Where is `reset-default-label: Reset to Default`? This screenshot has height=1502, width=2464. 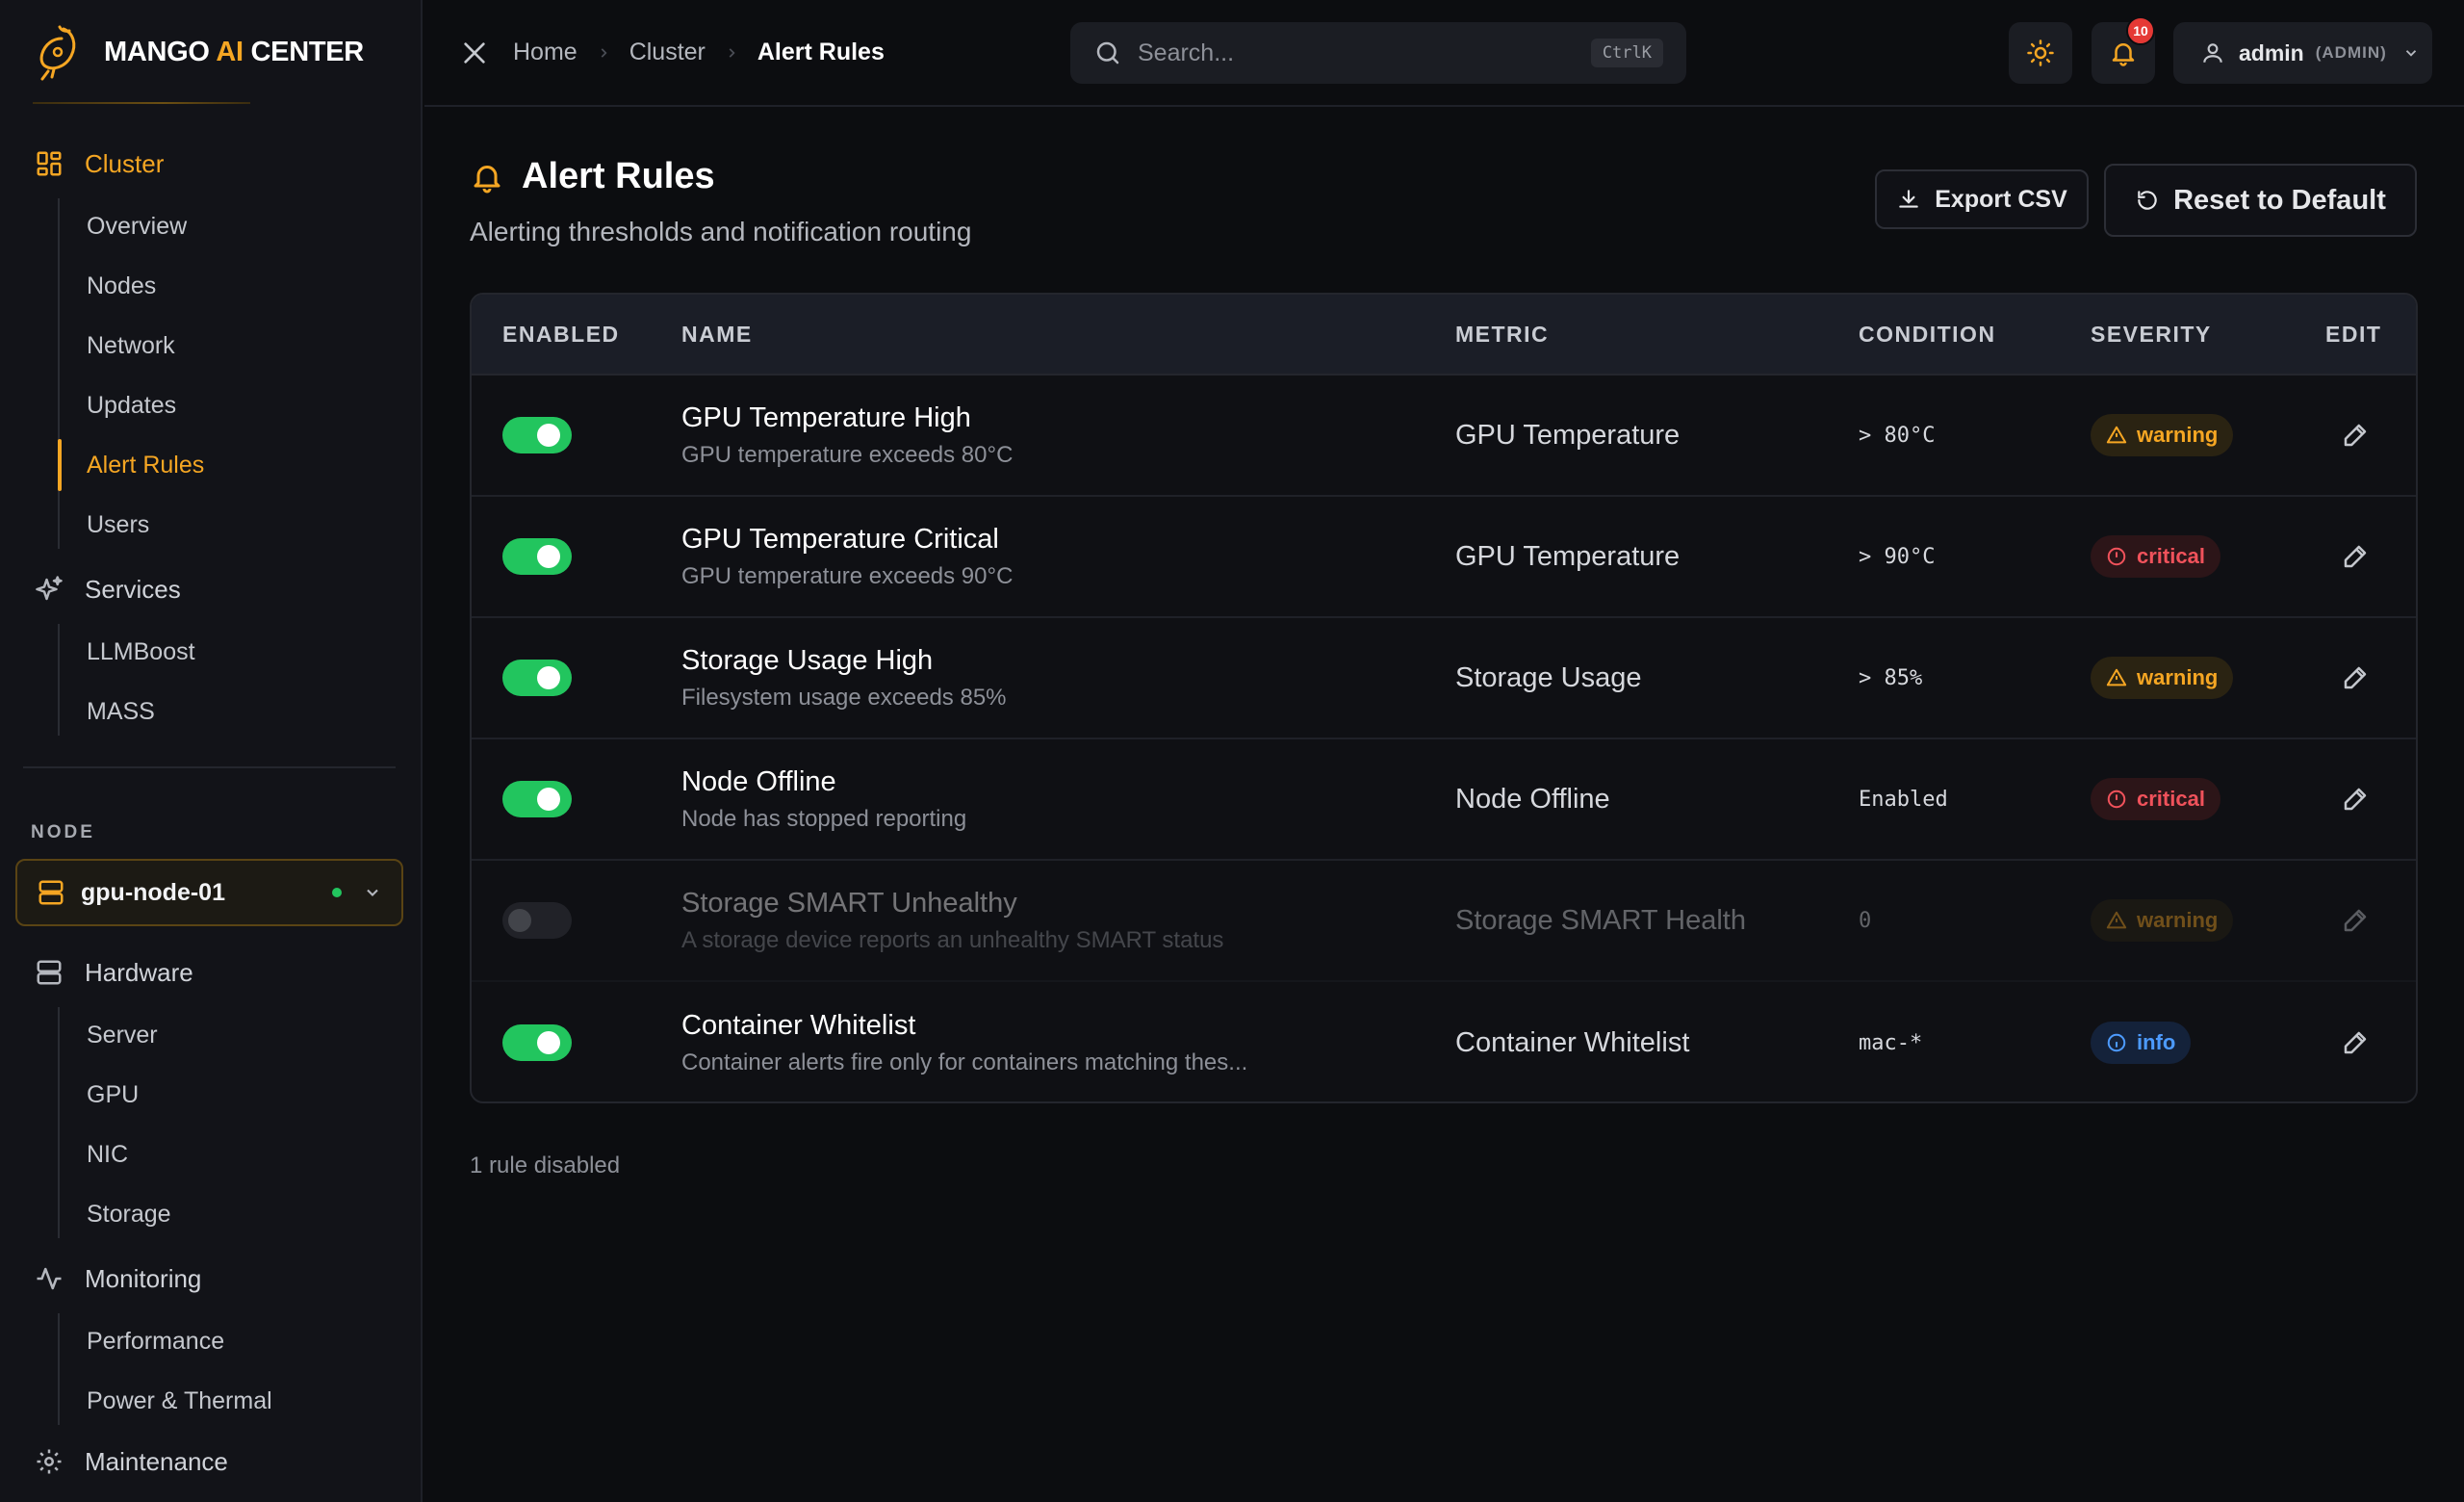
reset-default-label: Reset to Default is located at coordinates (2279, 200).